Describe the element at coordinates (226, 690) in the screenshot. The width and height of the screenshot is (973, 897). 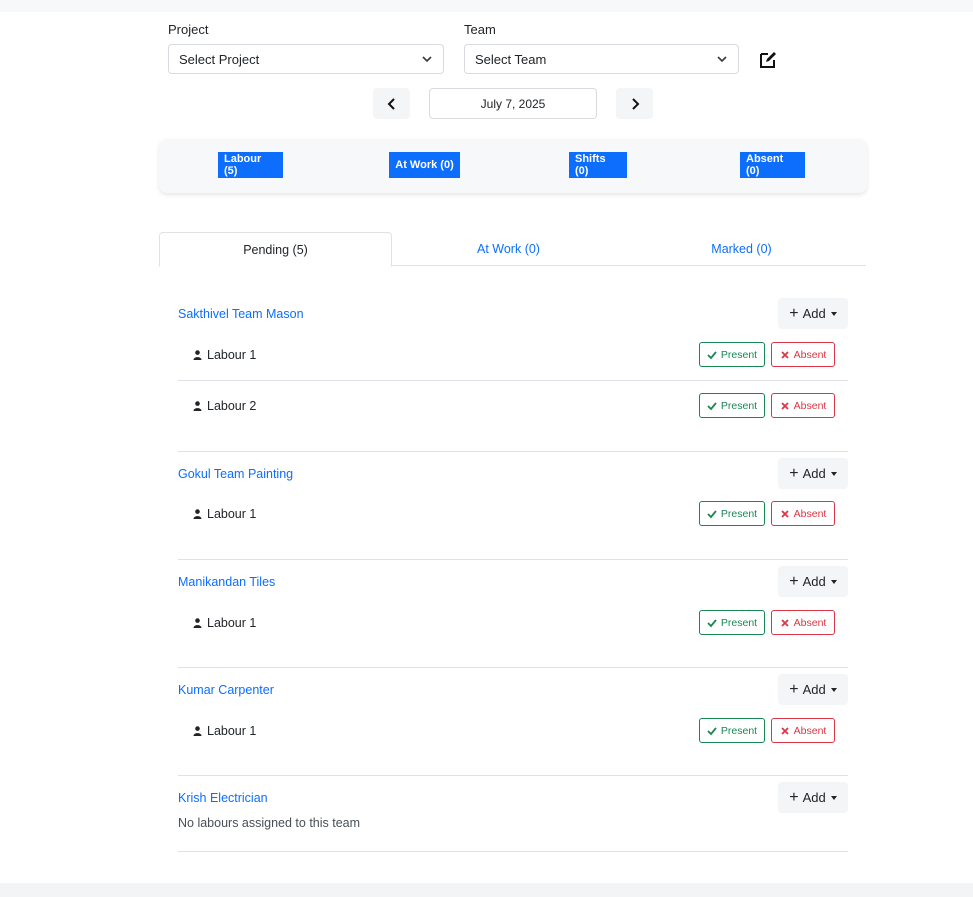
I see `team-title: Kumar Carpenter` at that location.